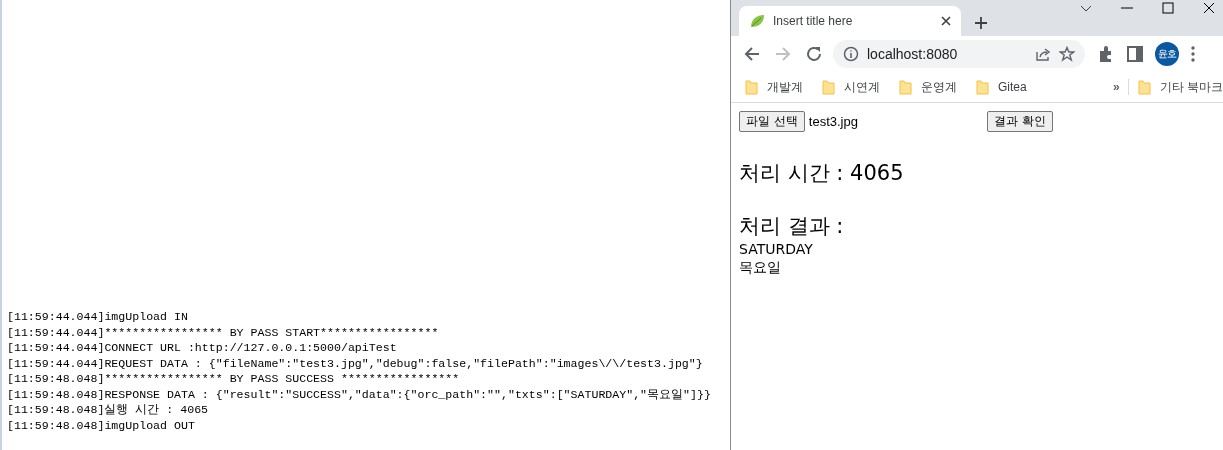  I want to click on bookmark: Gitea, so click(1001, 87).